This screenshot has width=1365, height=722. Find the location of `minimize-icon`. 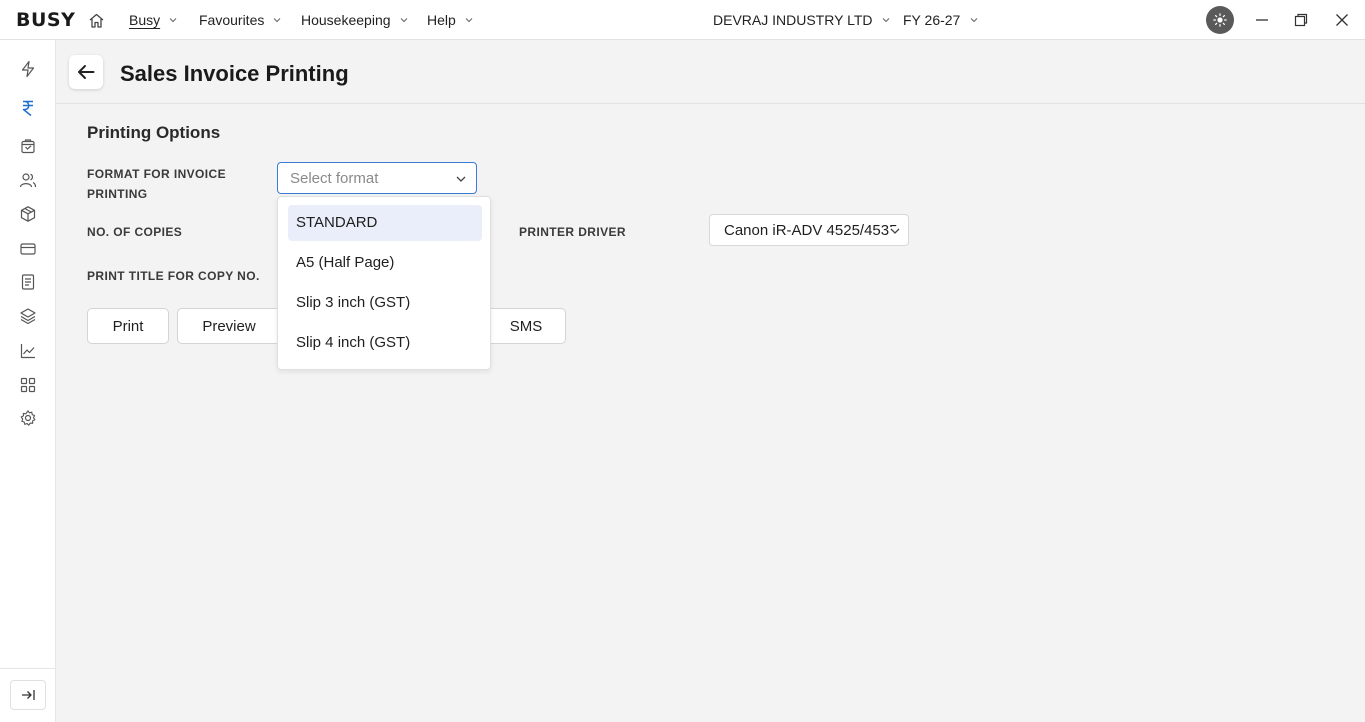

minimize-icon is located at coordinates (1262, 20).